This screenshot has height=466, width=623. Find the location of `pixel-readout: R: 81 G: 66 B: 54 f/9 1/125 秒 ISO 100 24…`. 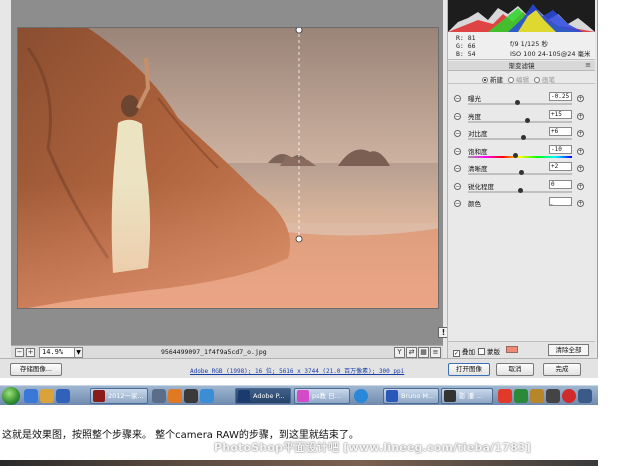

pixel-readout: R: 81 G: 66 B: 54 f/9 1/125 秒 ISO 100 24… is located at coordinates (521, 46).